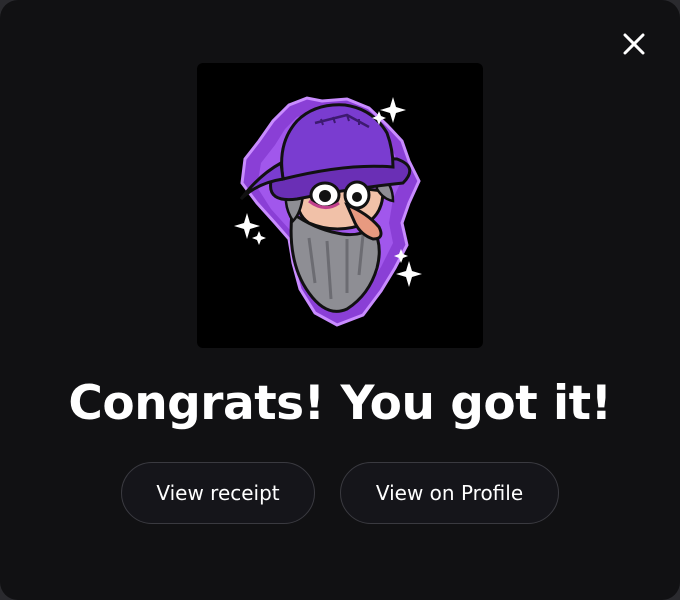 The image size is (680, 600). Describe the element at coordinates (449, 493) in the screenshot. I see `view-on-profile-button: View on Profile` at that location.